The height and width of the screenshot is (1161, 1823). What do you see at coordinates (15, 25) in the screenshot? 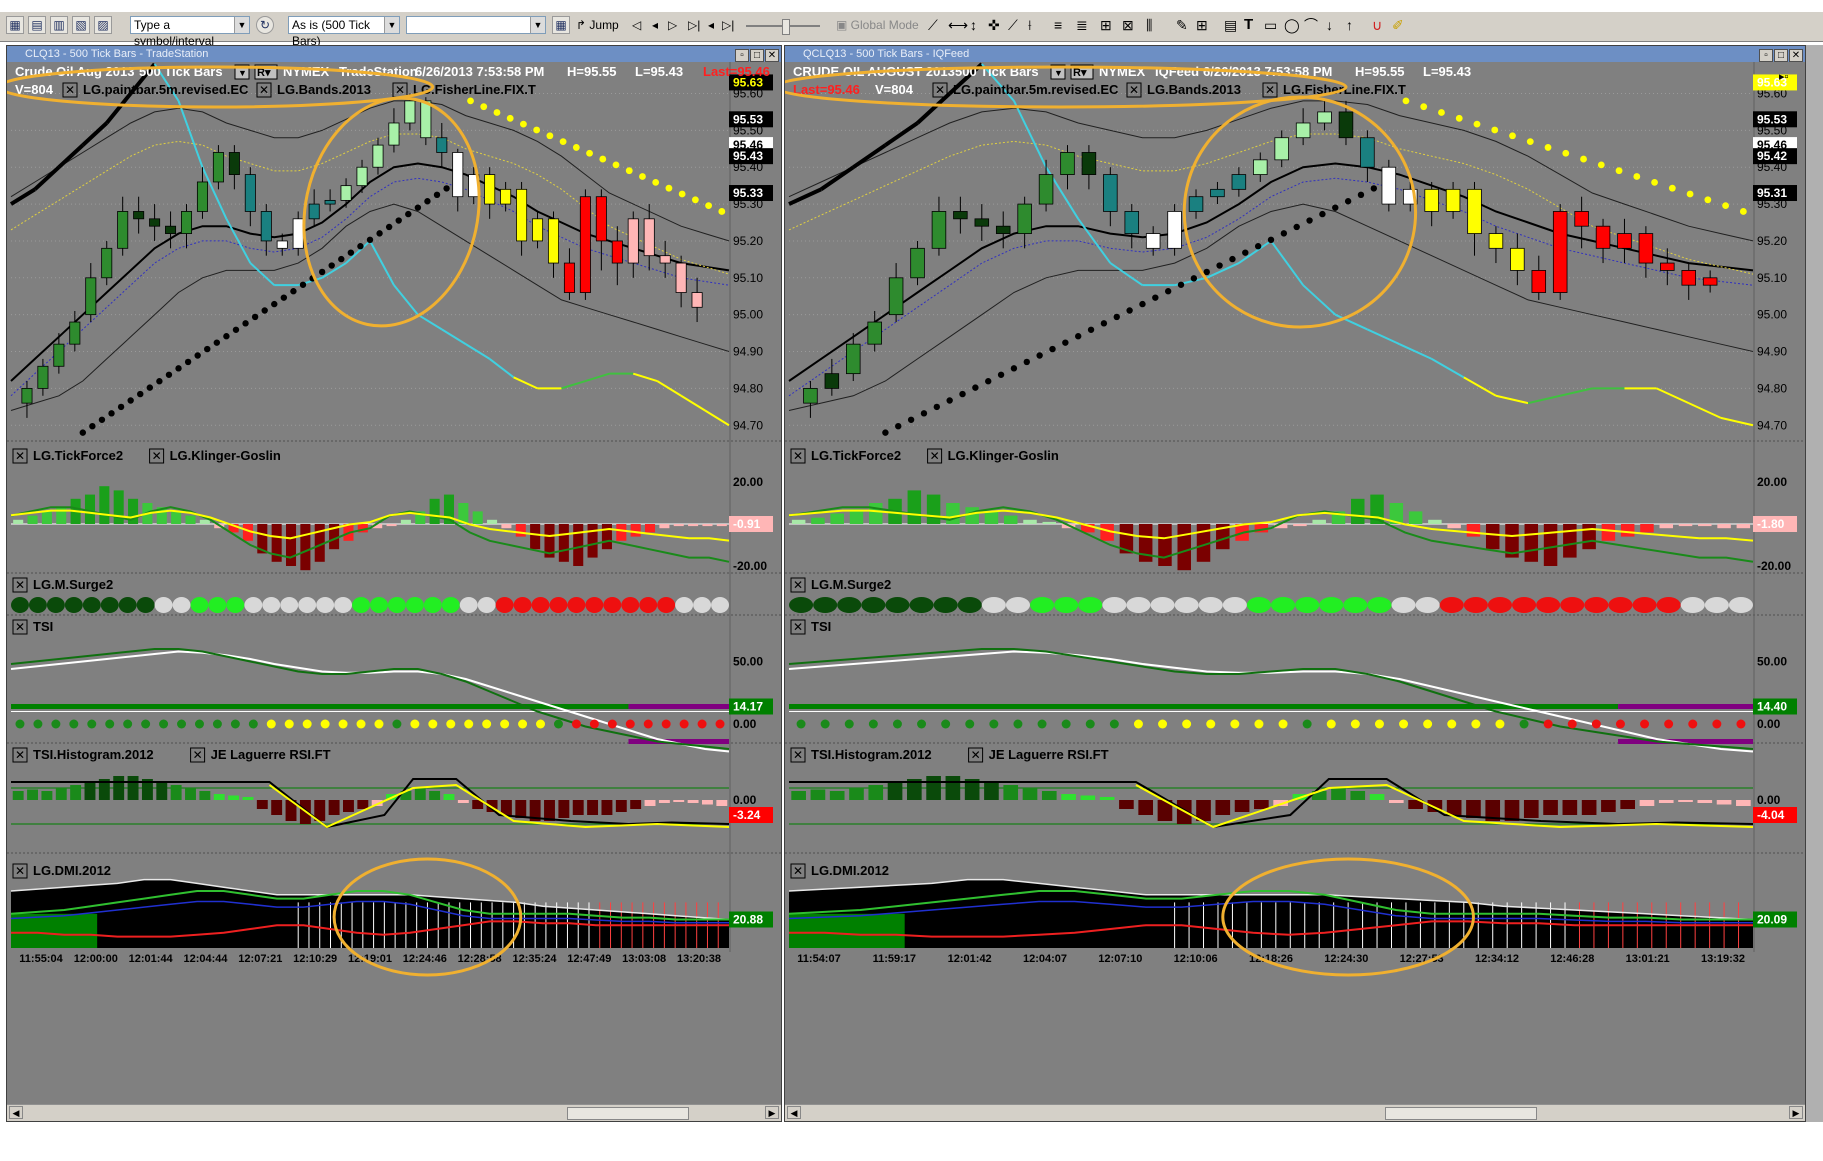
I see `toolbar-grid-icon: ▦` at bounding box center [15, 25].